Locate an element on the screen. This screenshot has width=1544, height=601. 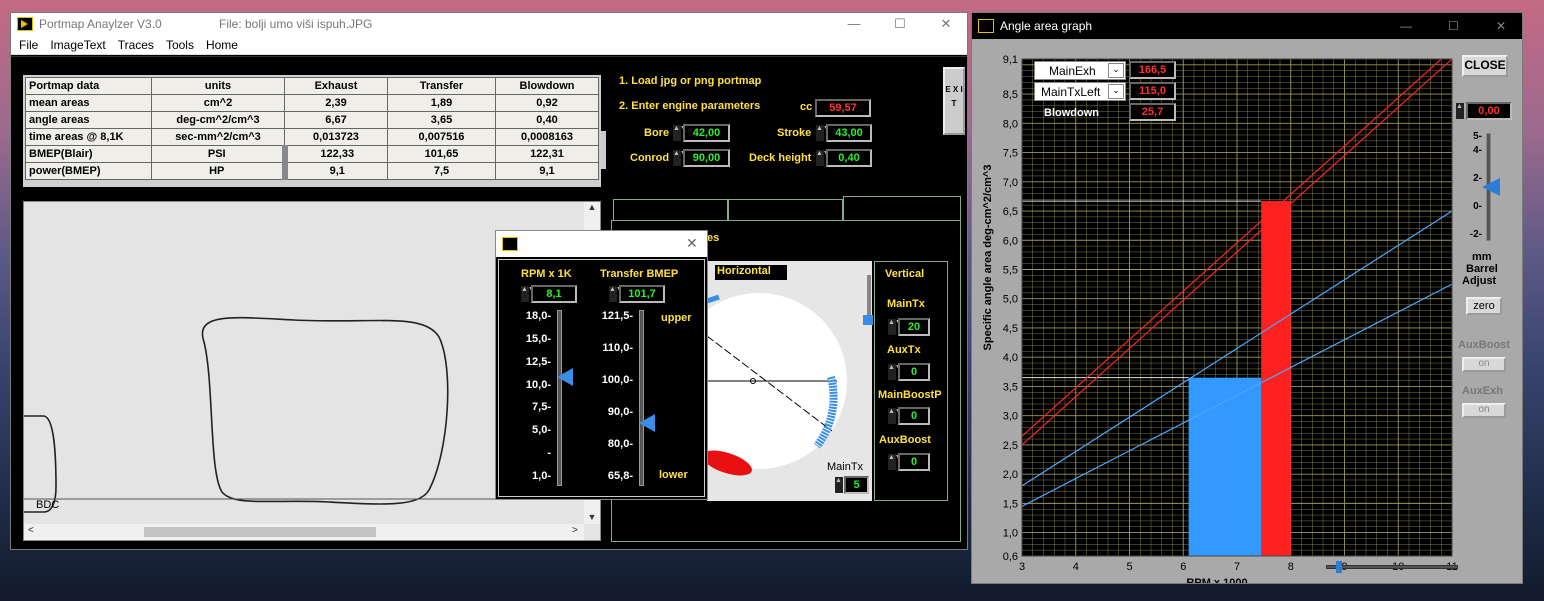
bore-spinner: ▲▼ is located at coordinates (680, 133).